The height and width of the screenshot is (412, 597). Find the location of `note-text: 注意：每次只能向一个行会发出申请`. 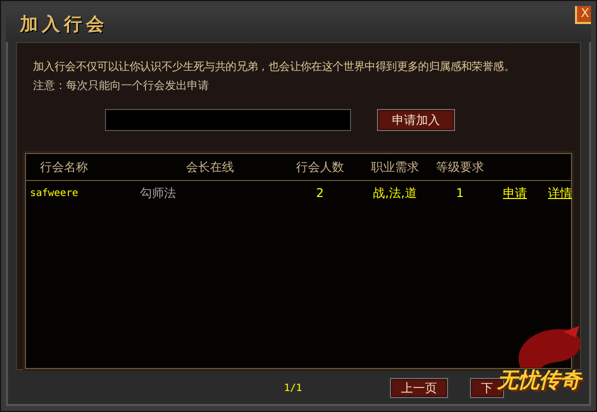

note-text: 注意：每次只能向一个行会发出申请 is located at coordinates (121, 85).